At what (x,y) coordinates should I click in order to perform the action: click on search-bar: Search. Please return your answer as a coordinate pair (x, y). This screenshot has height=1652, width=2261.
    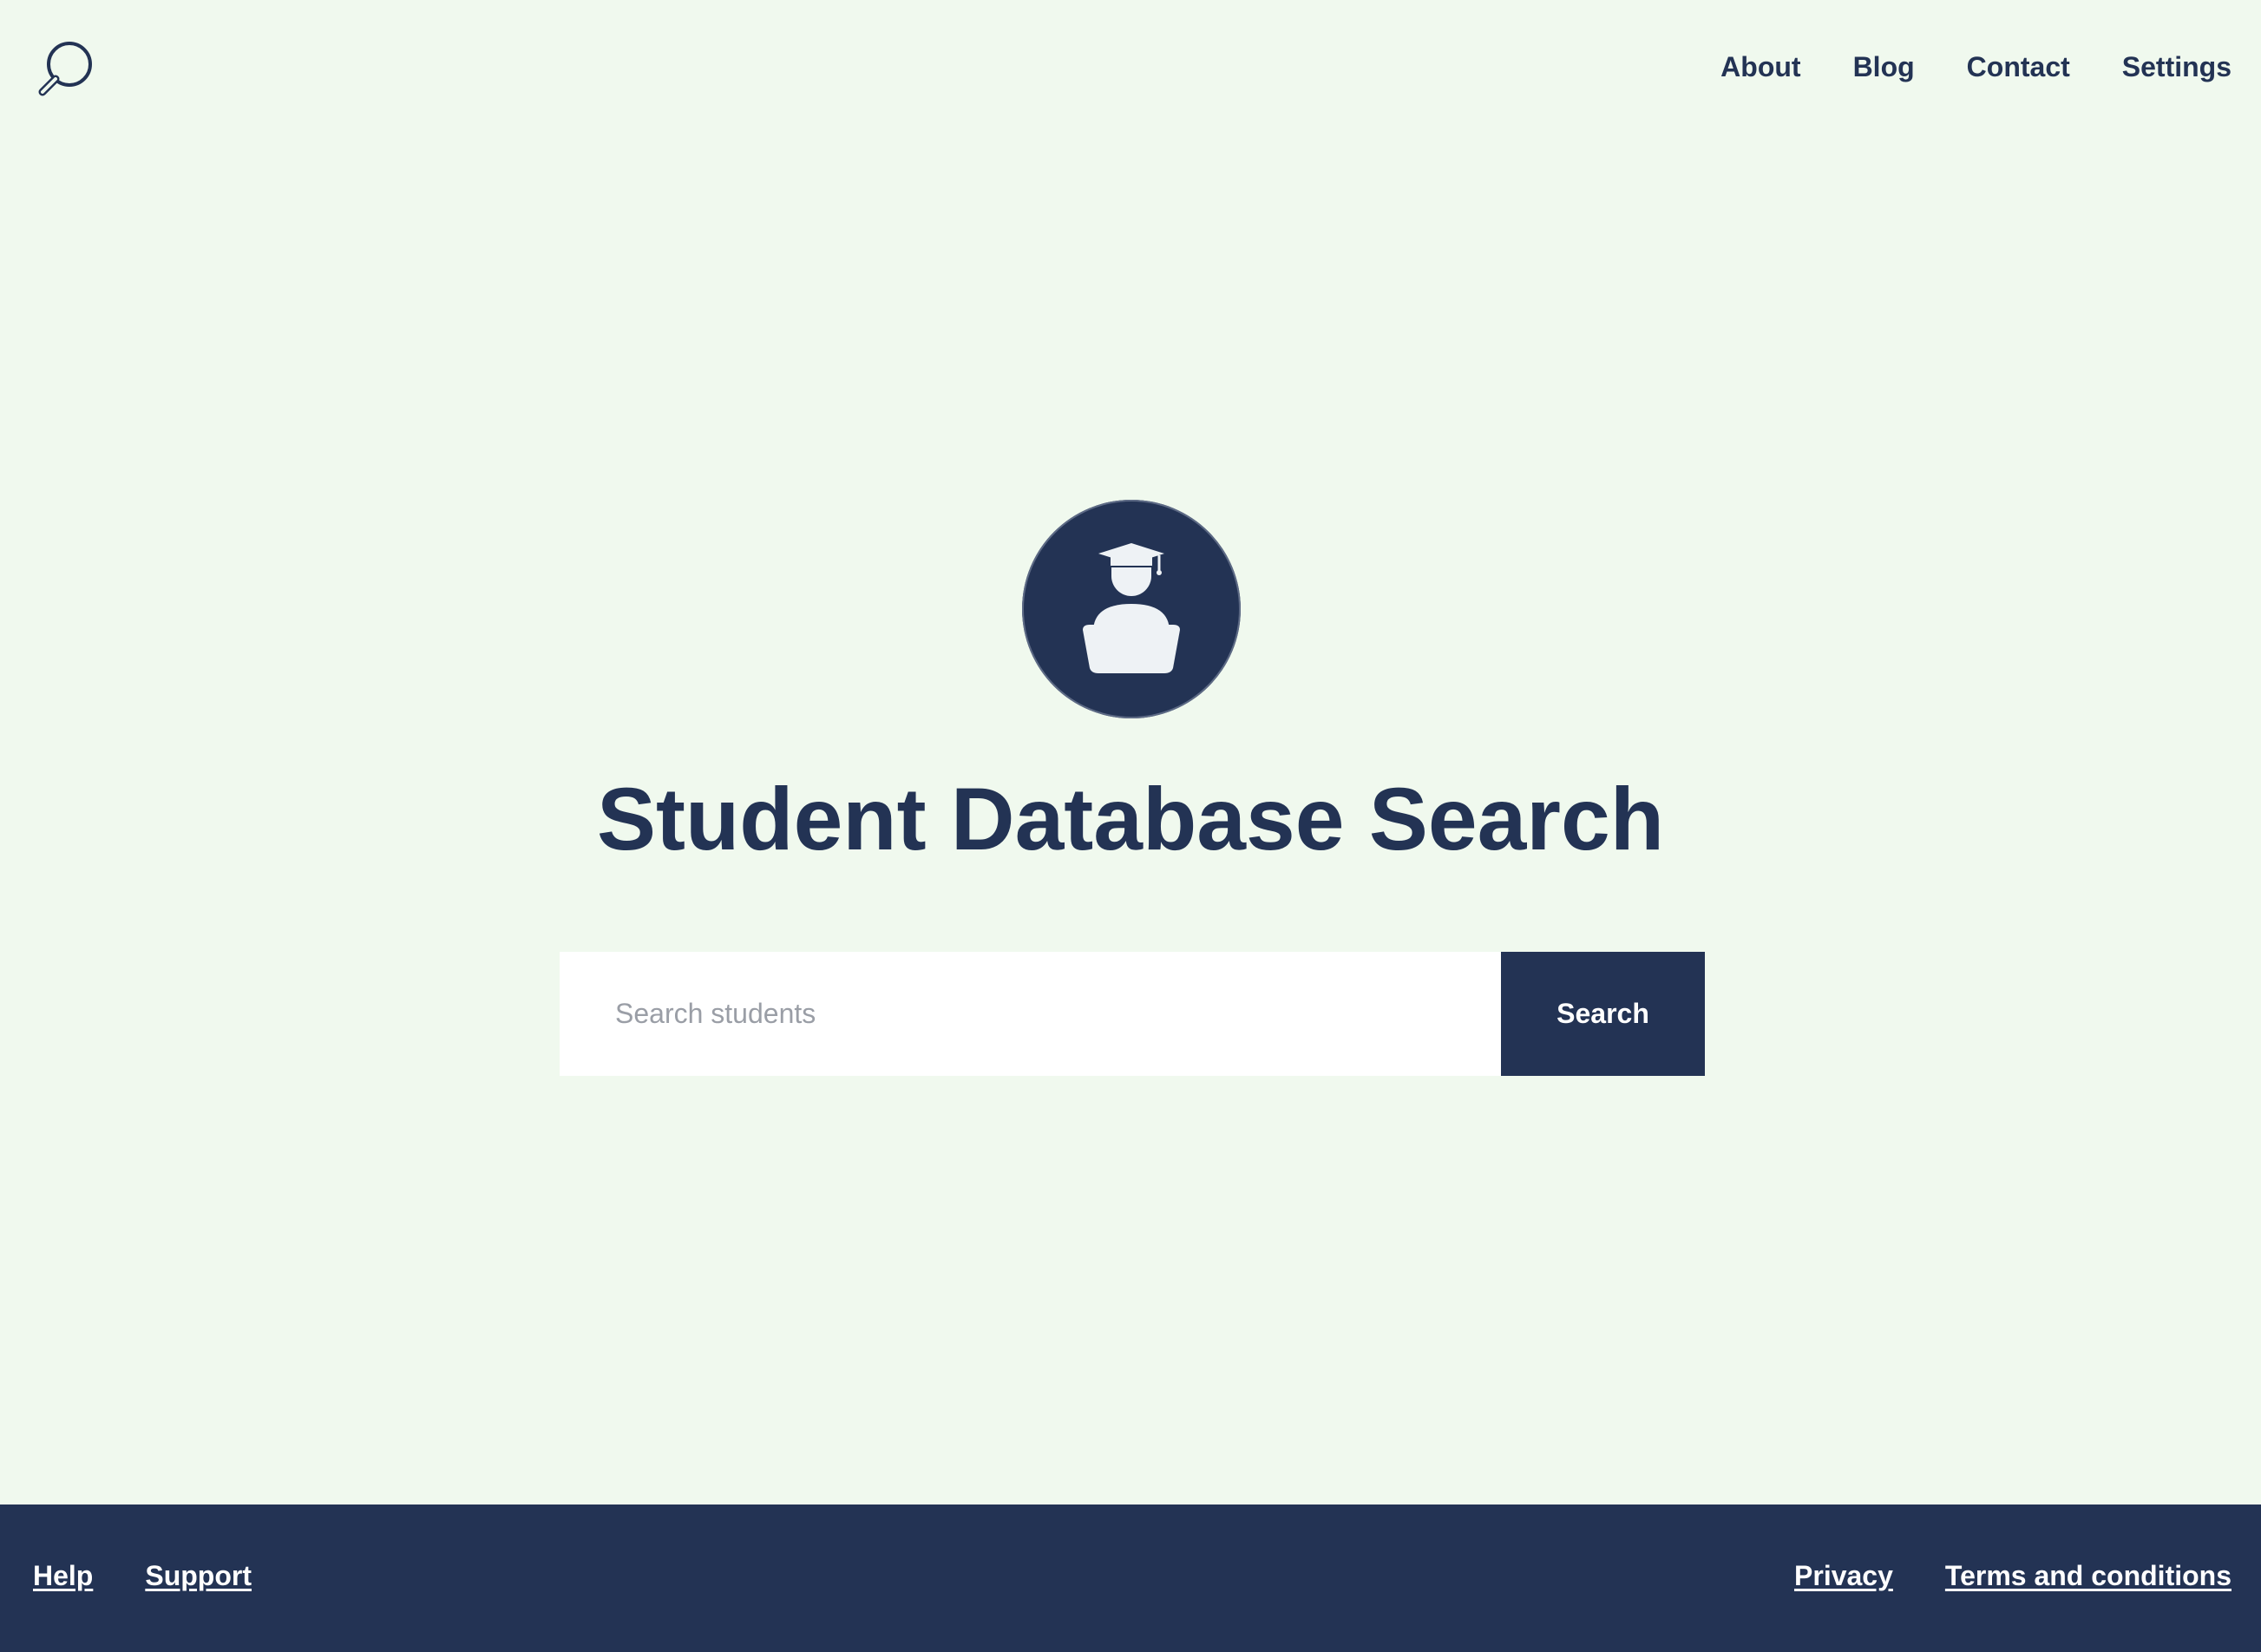
    Looking at the image, I should click on (1132, 1014).